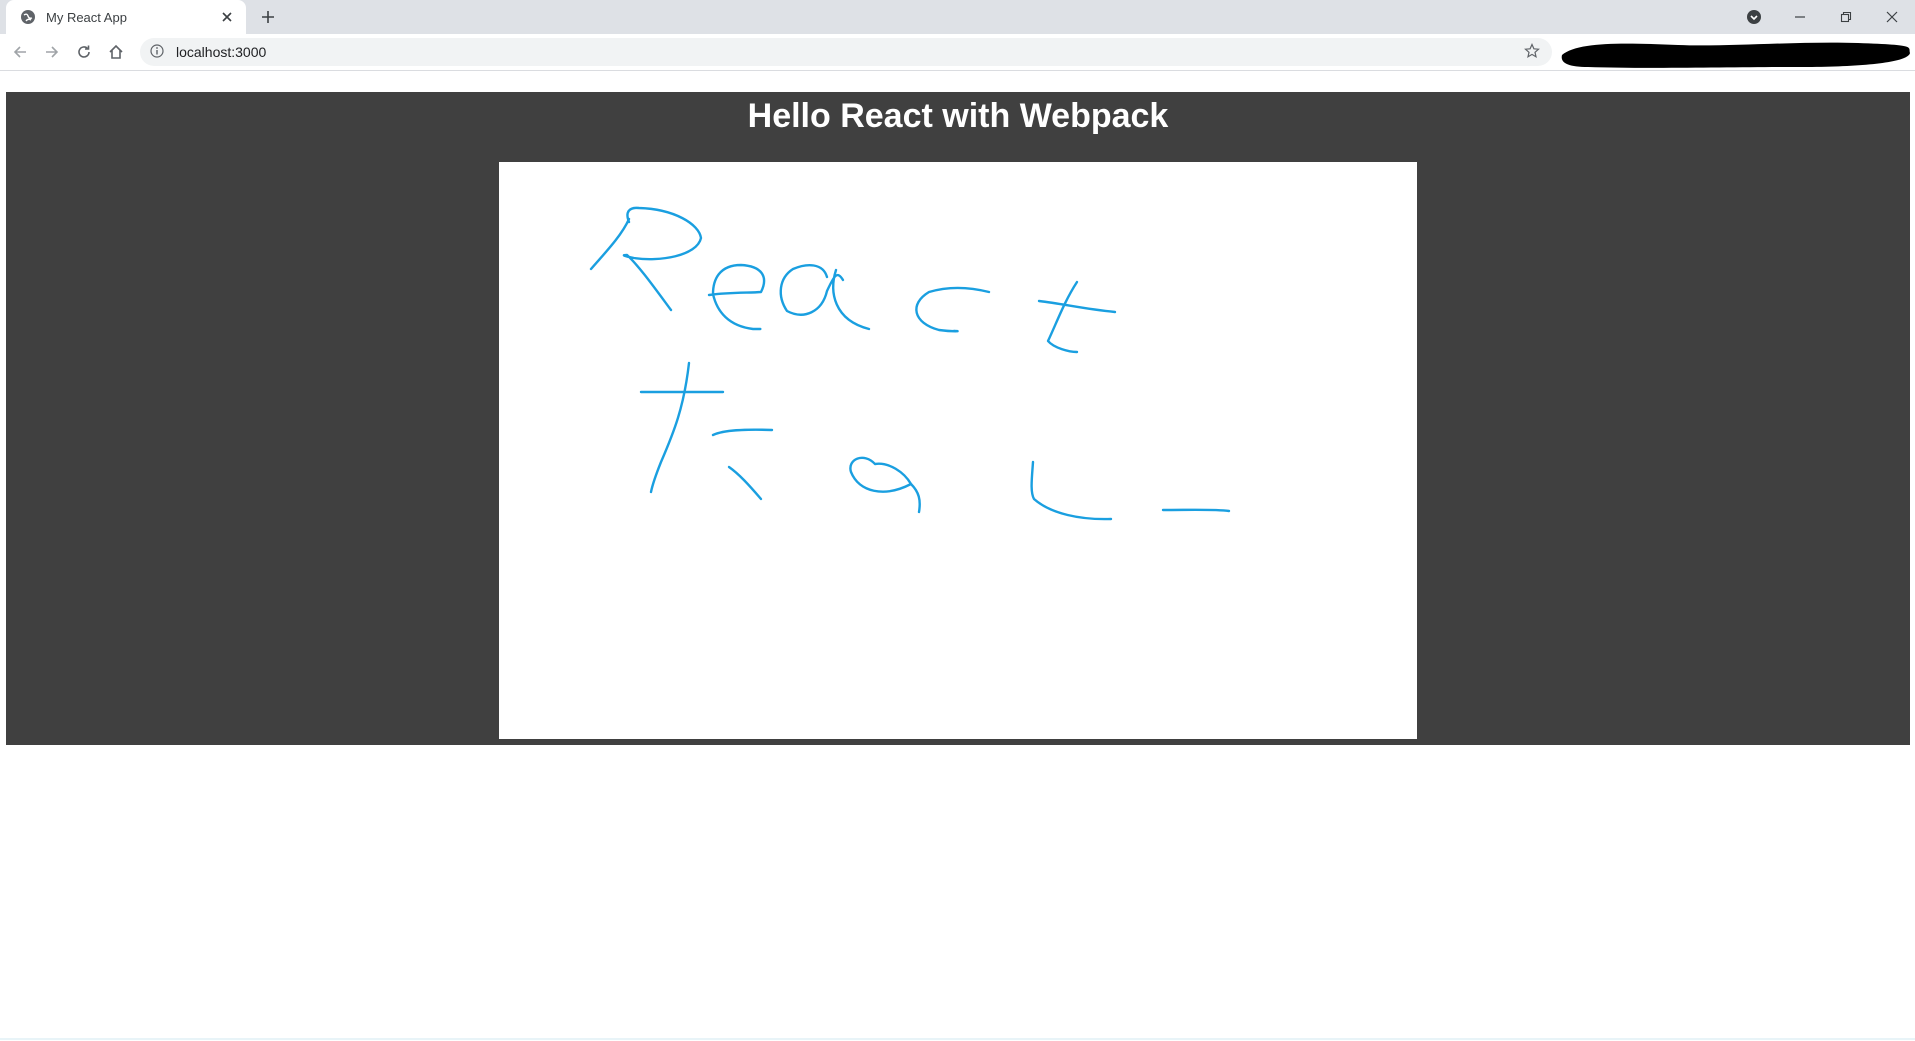 The height and width of the screenshot is (1041, 1915). Describe the element at coordinates (227, 17) in the screenshot. I see `close-tab-icon` at that location.